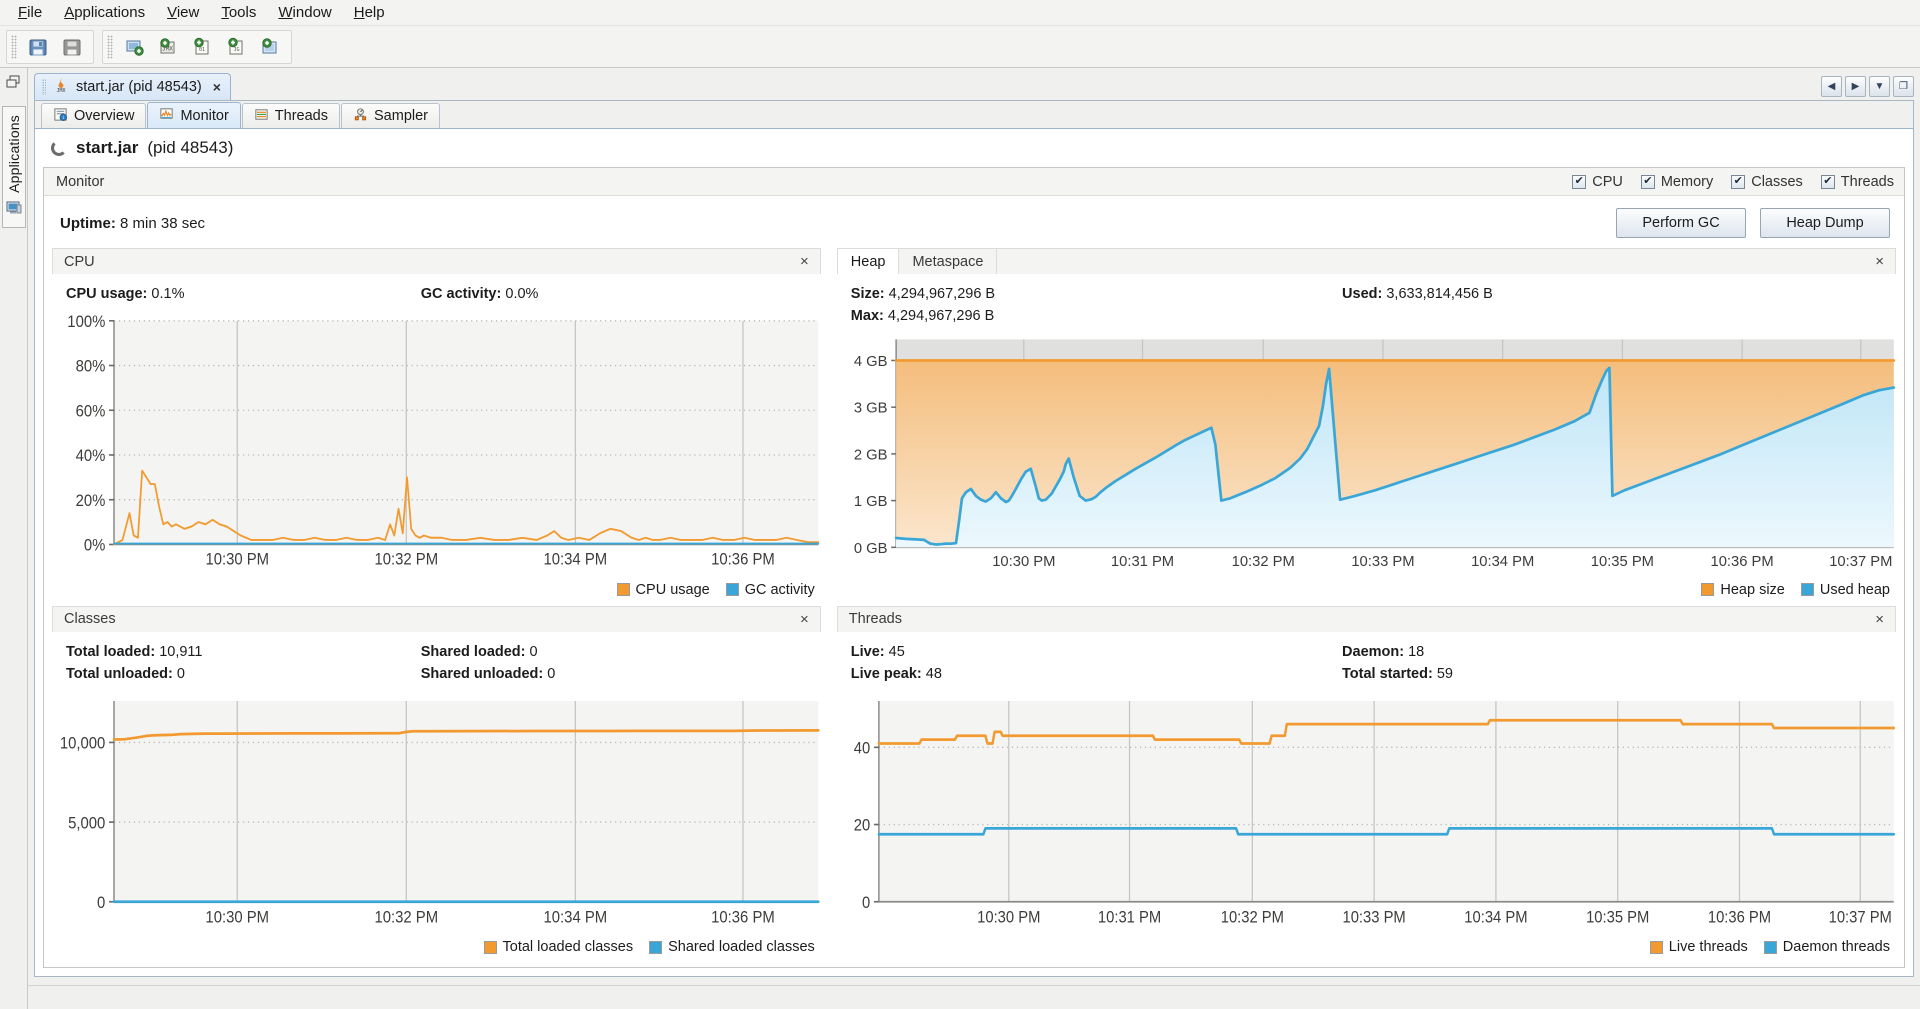 This screenshot has width=1920, height=1009. Describe the element at coordinates (168, 47) in the screenshot. I see `add-jmx-connection-icon: JMX` at that location.